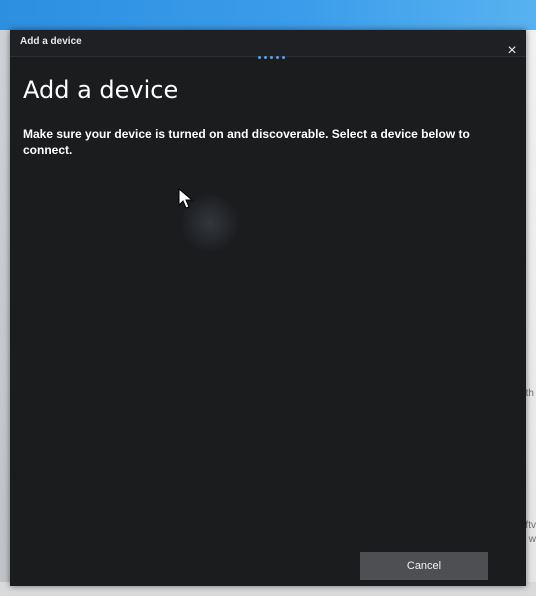 The height and width of the screenshot is (596, 536). I want to click on dialog-heading: Add a device, so click(101, 90).